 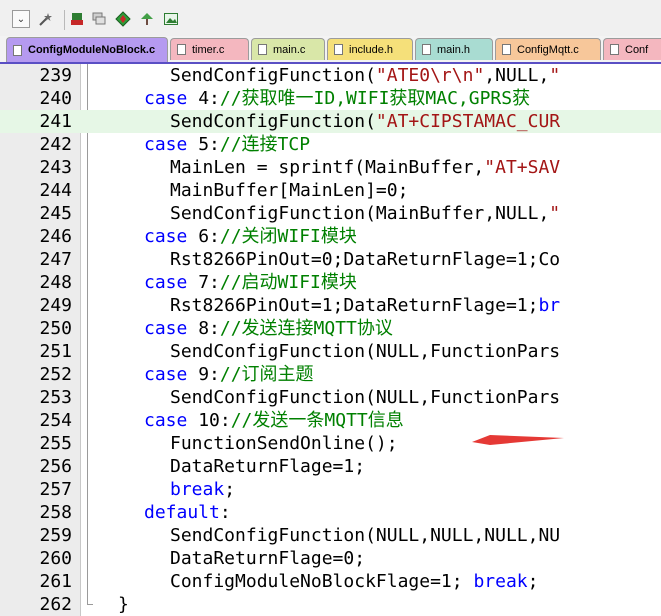 I want to click on red-arrow-annotation, so click(x=518, y=440).